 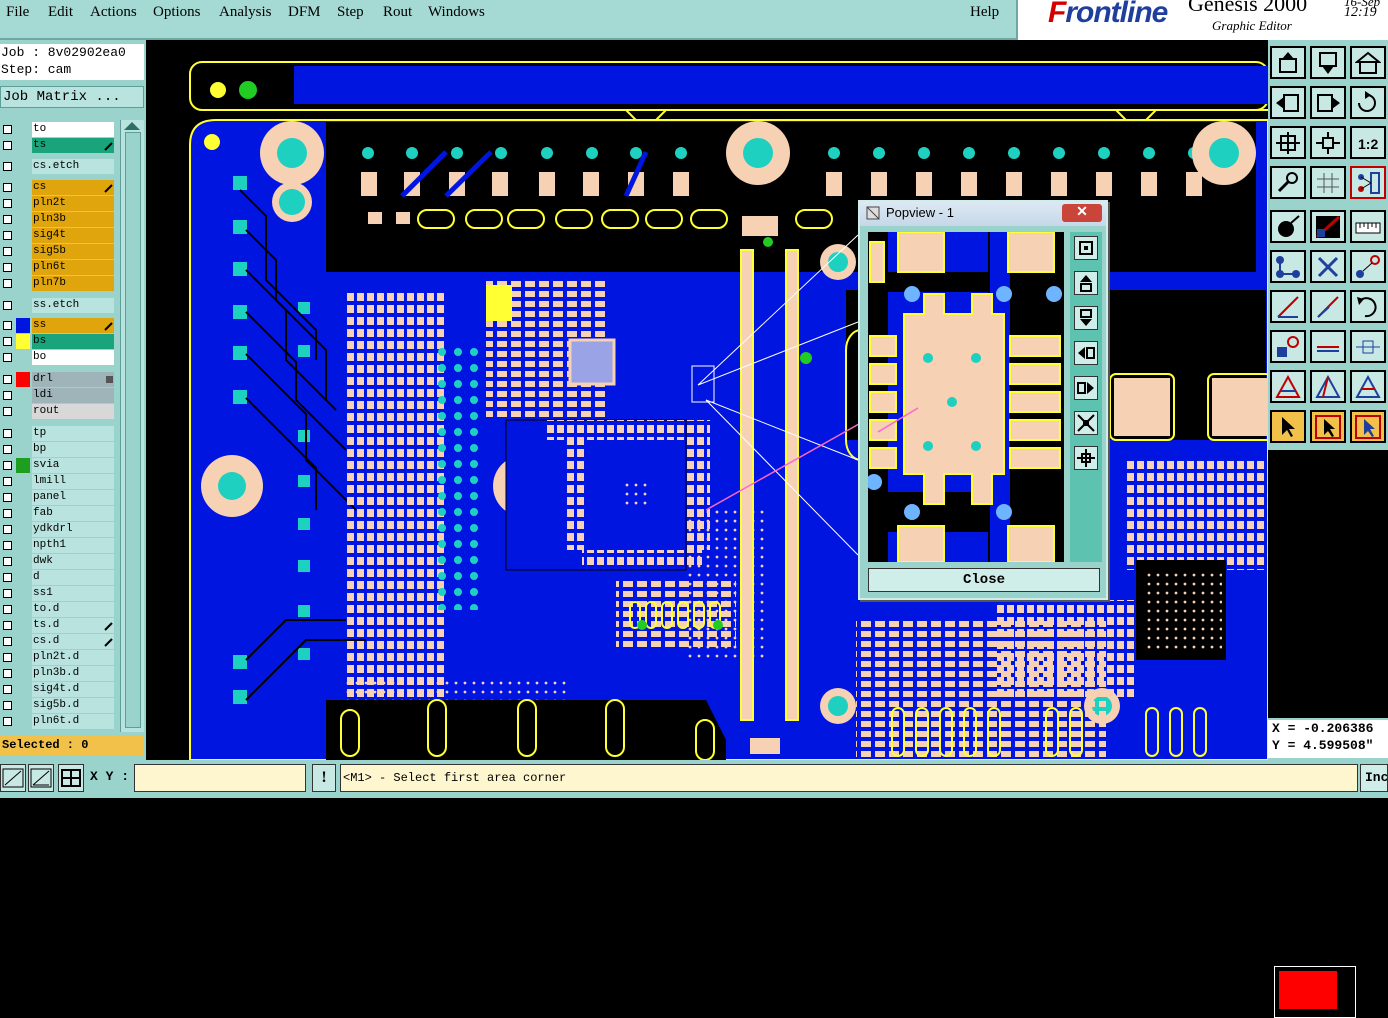 I want to click on popview-pan-left-button, so click(x=1086, y=353).